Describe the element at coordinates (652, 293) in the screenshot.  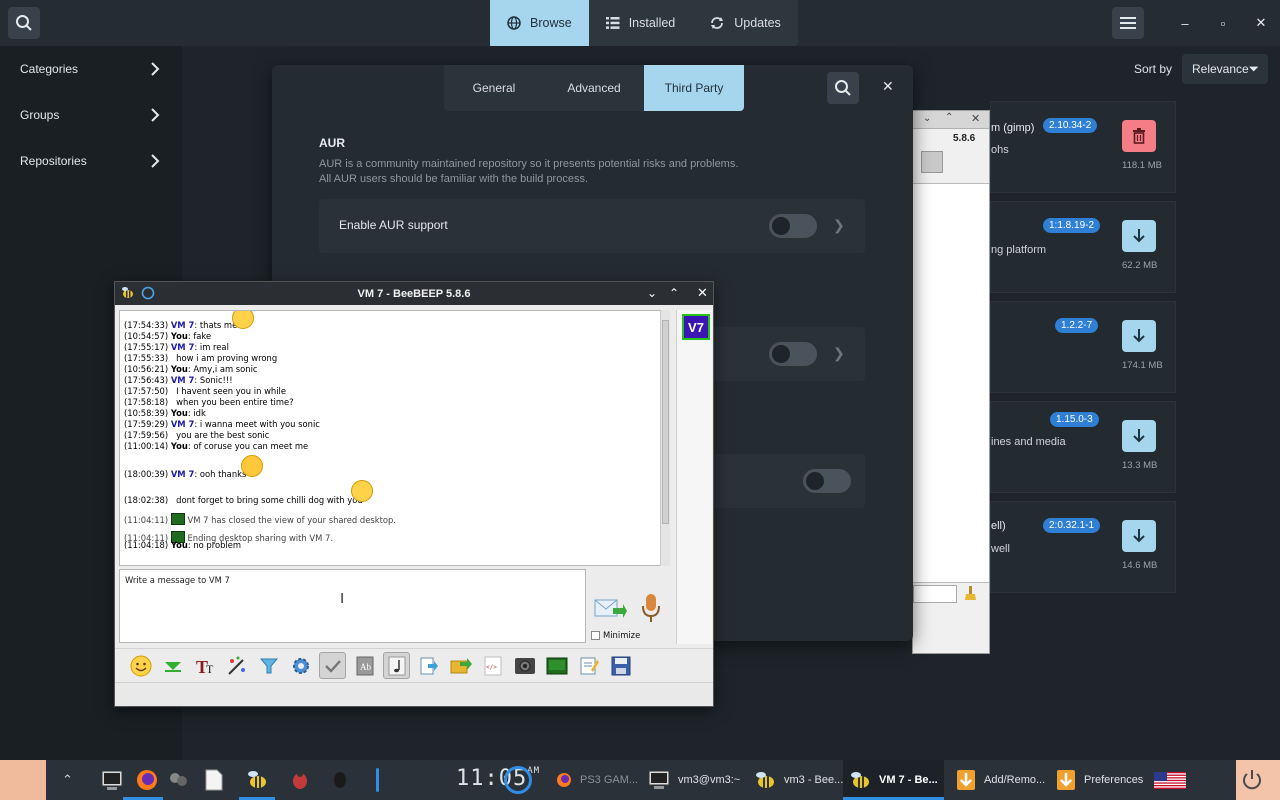
I see `chevron-down-icon: ⌄` at that location.